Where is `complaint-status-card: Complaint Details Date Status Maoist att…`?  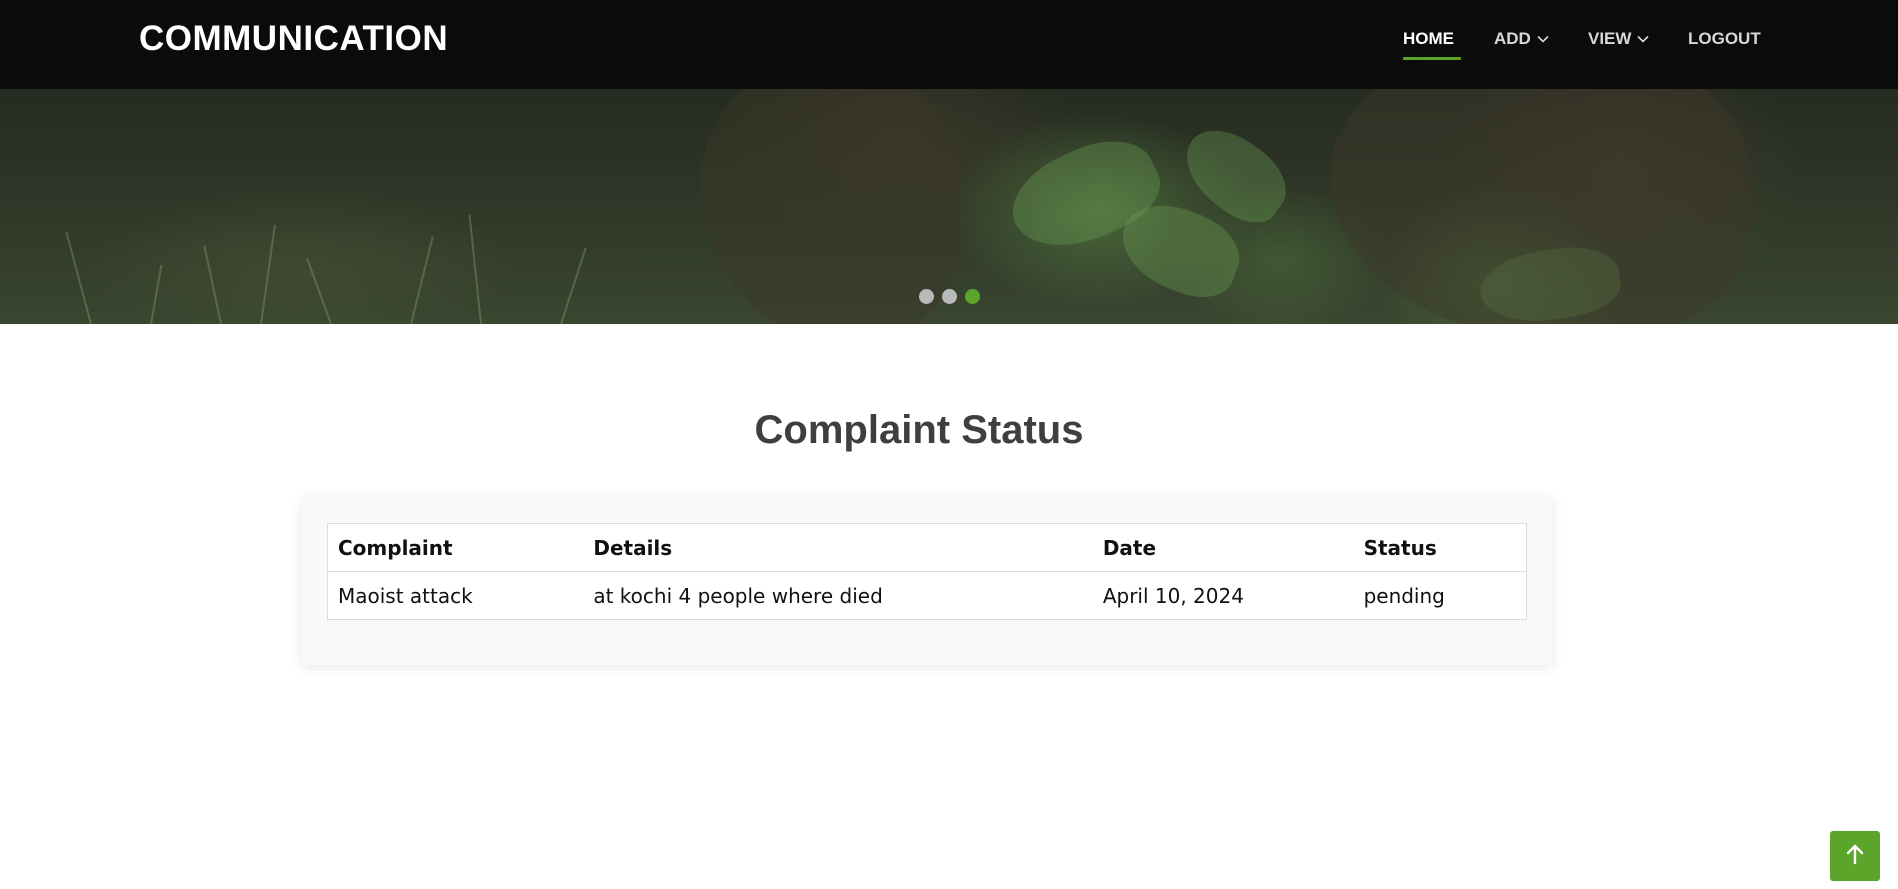 complaint-status-card: Complaint Details Date Status Maoist att… is located at coordinates (927, 581).